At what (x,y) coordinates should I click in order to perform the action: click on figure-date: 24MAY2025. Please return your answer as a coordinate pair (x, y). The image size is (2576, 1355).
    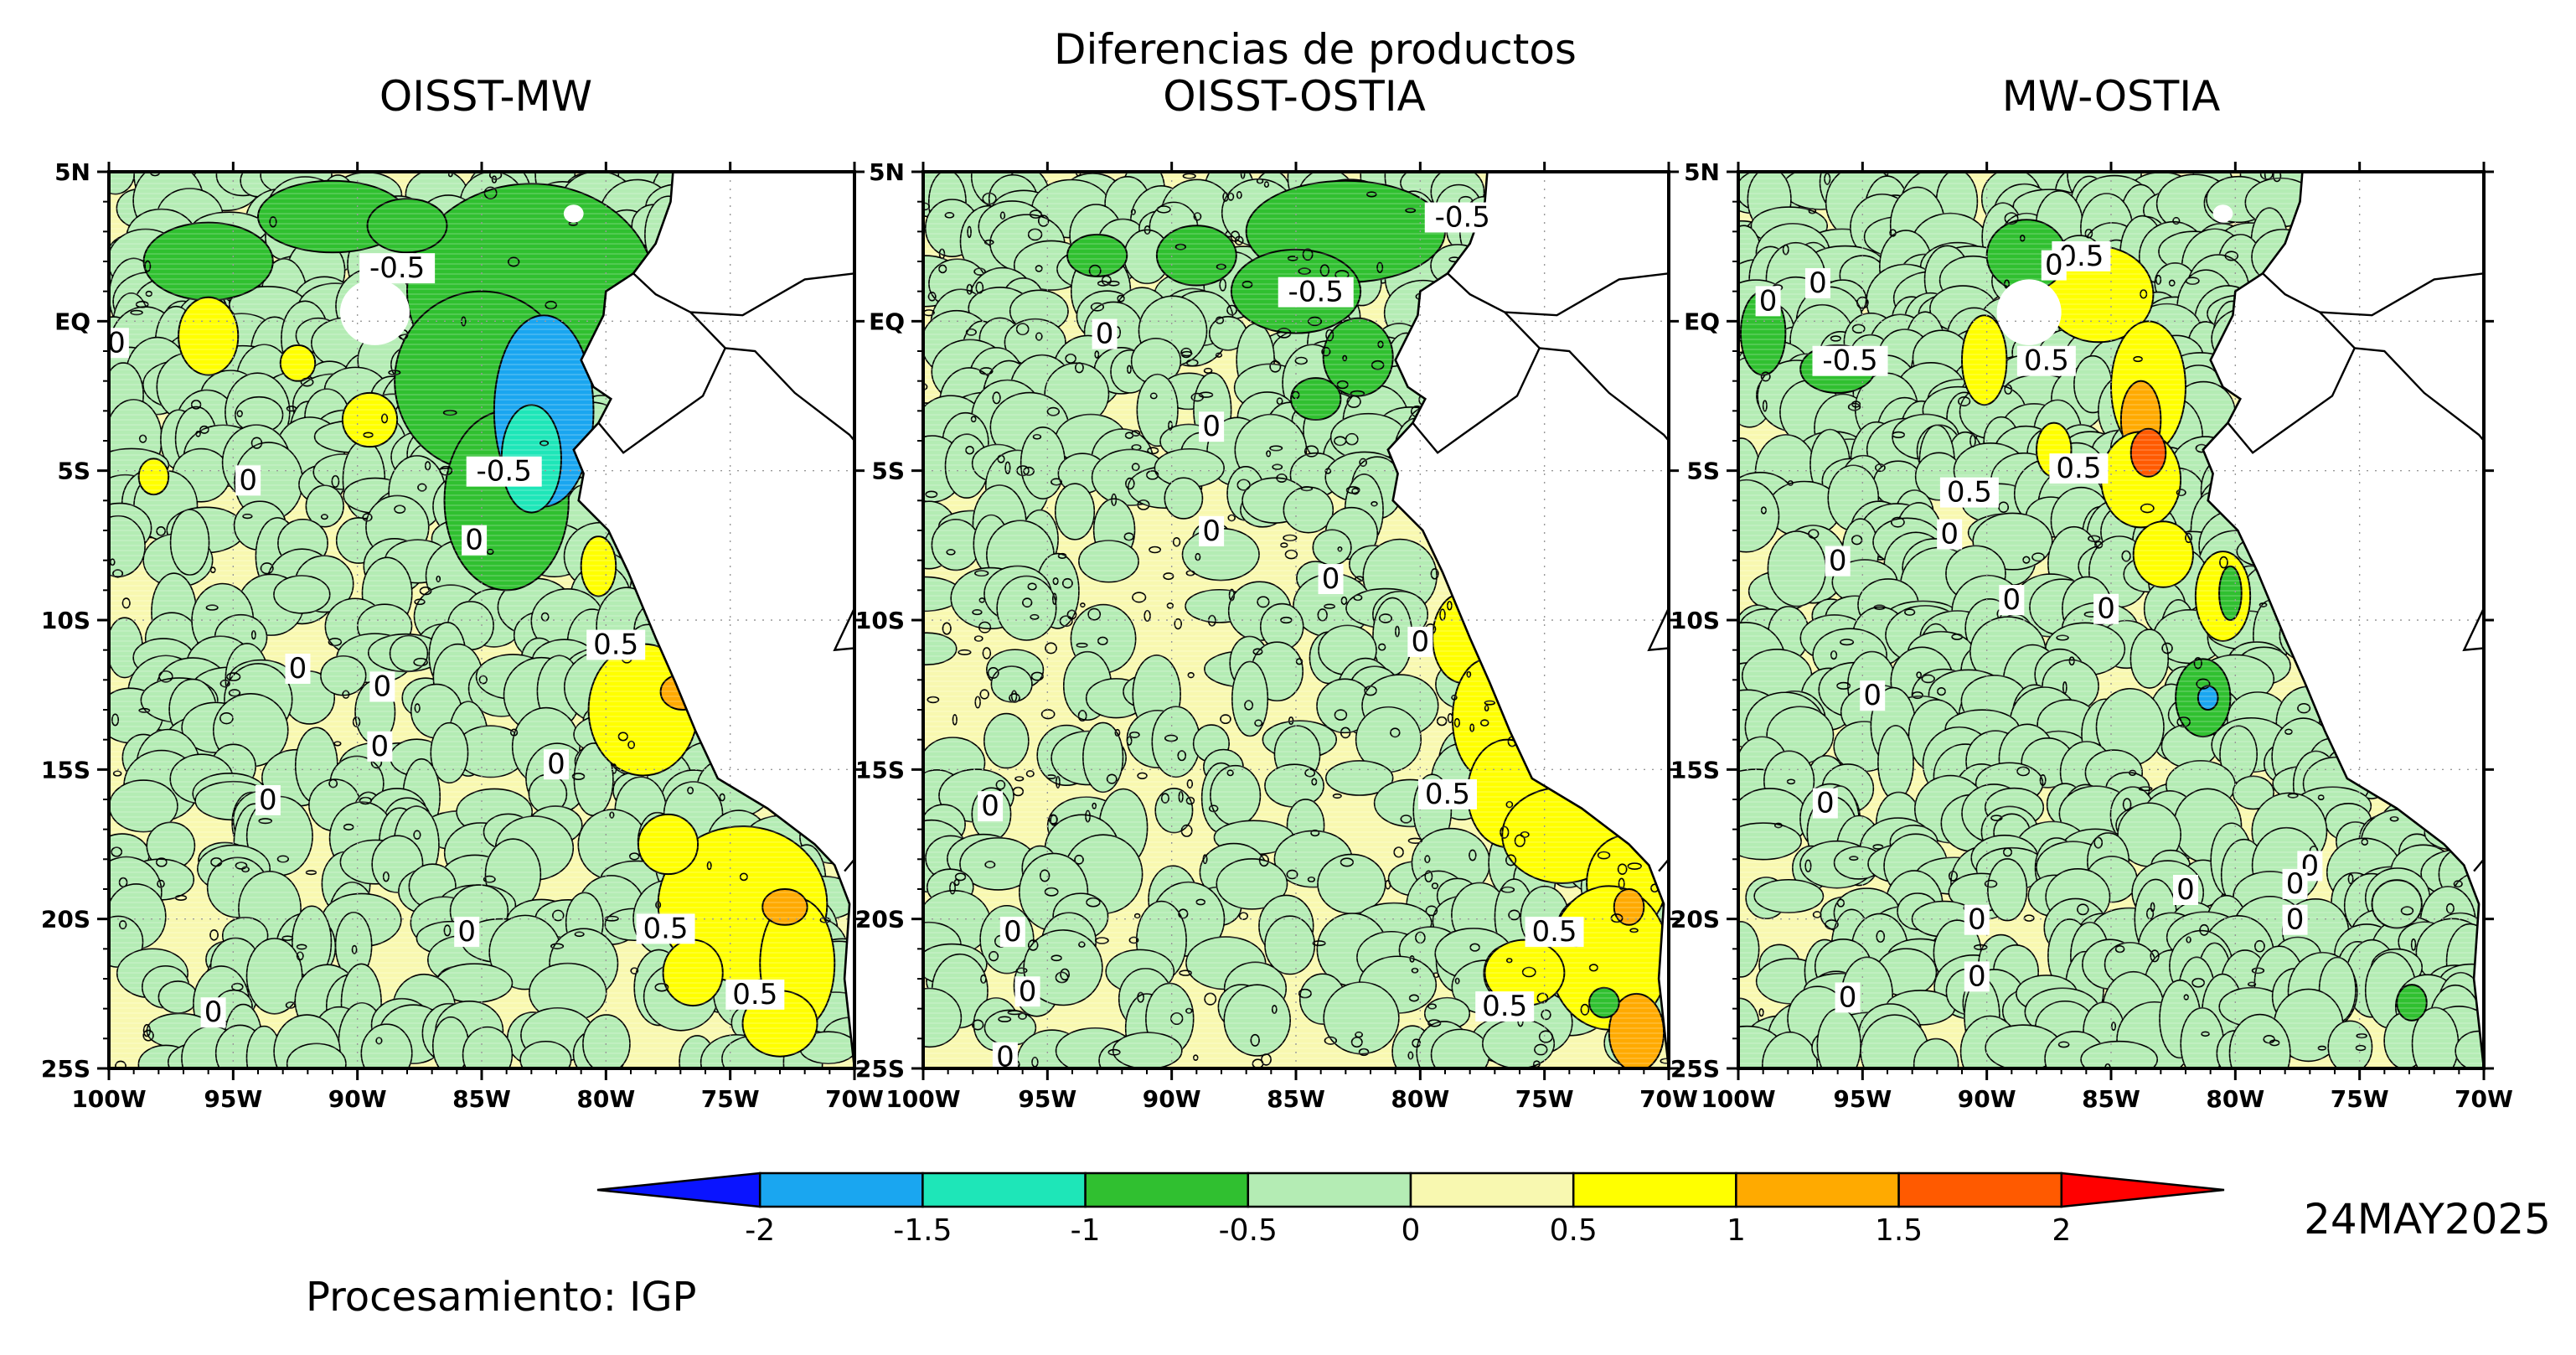
    Looking at the image, I should click on (2427, 1219).